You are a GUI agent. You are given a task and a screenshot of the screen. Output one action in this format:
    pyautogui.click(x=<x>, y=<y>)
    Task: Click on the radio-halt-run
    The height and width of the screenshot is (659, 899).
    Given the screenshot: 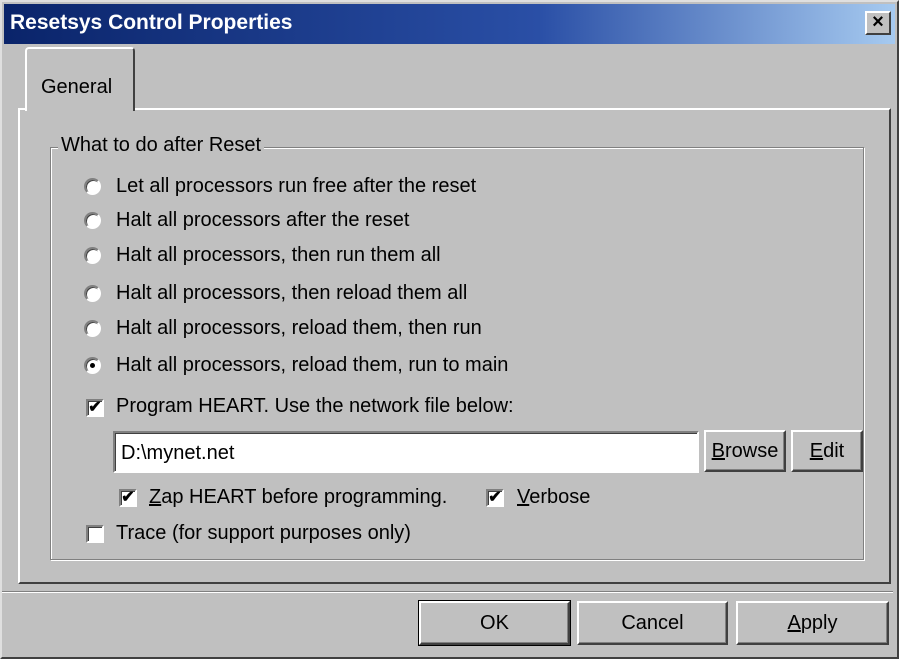 What is the action you would take?
    pyautogui.click(x=92, y=255)
    